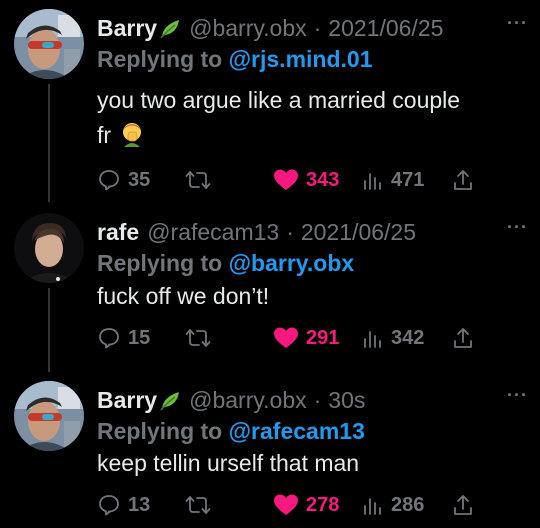 Image resolution: width=540 pixels, height=528 pixels. Describe the element at coordinates (225, 263) in the screenshot. I see `replying-to: Replying to @barry.obx` at that location.